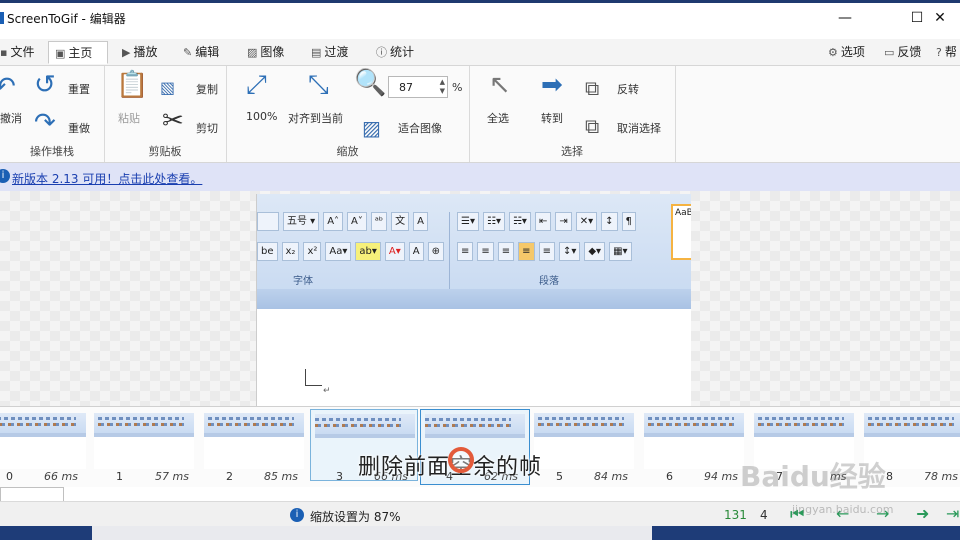  Describe the element at coordinates (611, 476) in the screenshot. I see `frame-delay: 84 ms` at that location.